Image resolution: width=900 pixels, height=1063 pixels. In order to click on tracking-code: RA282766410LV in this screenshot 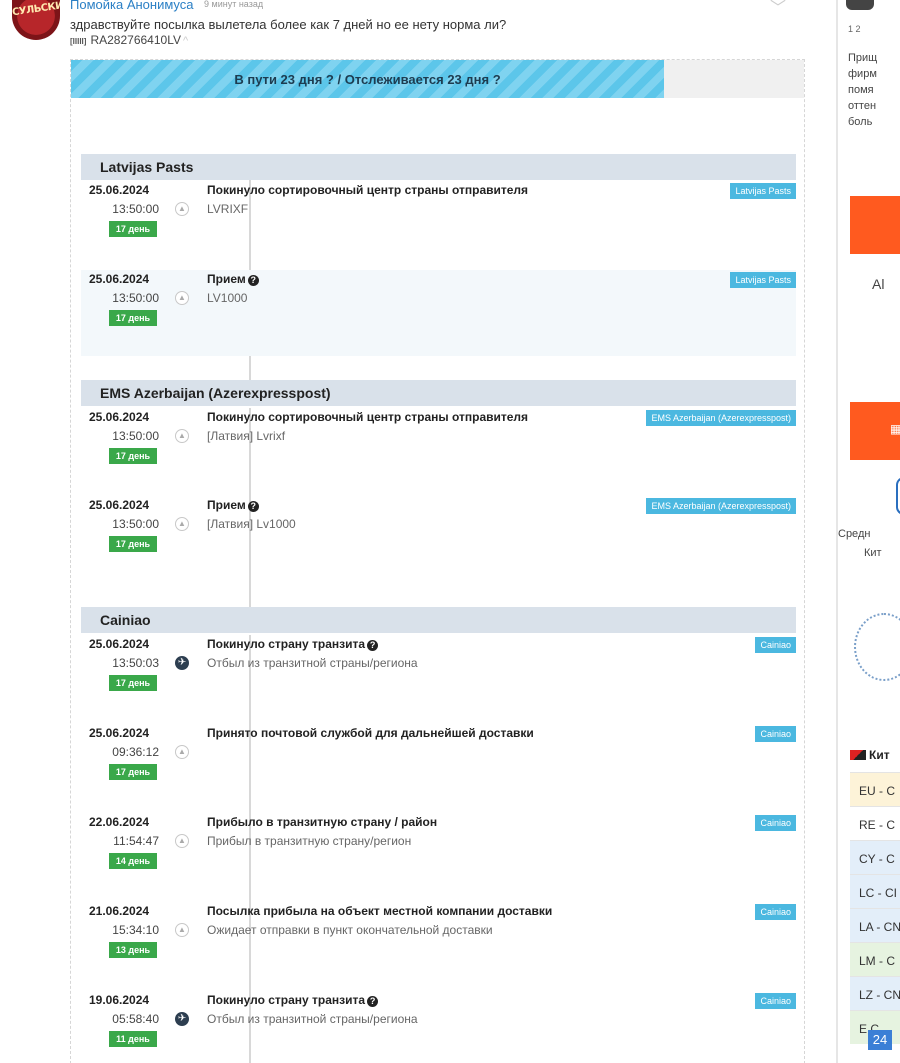, I will do `click(135, 40)`.